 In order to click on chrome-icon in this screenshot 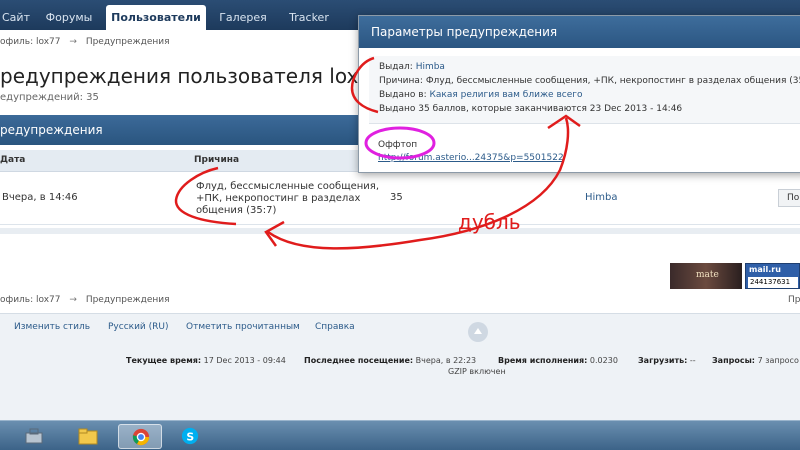, I will do `click(141, 437)`.